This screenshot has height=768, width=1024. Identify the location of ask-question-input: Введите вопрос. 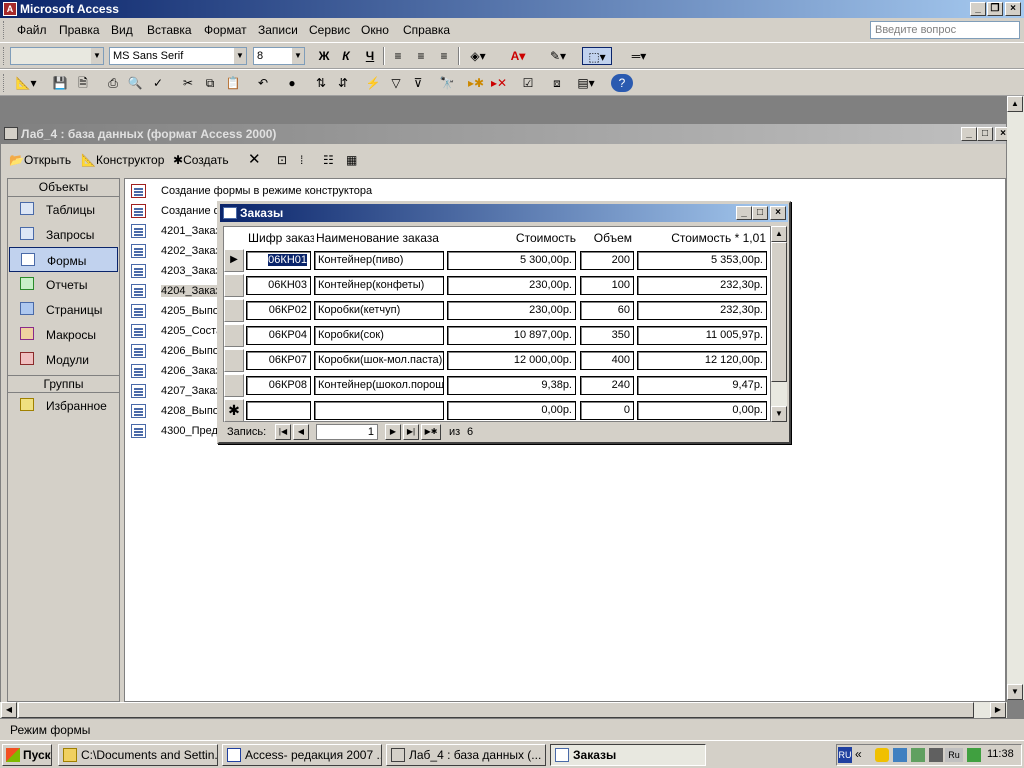
(945, 30).